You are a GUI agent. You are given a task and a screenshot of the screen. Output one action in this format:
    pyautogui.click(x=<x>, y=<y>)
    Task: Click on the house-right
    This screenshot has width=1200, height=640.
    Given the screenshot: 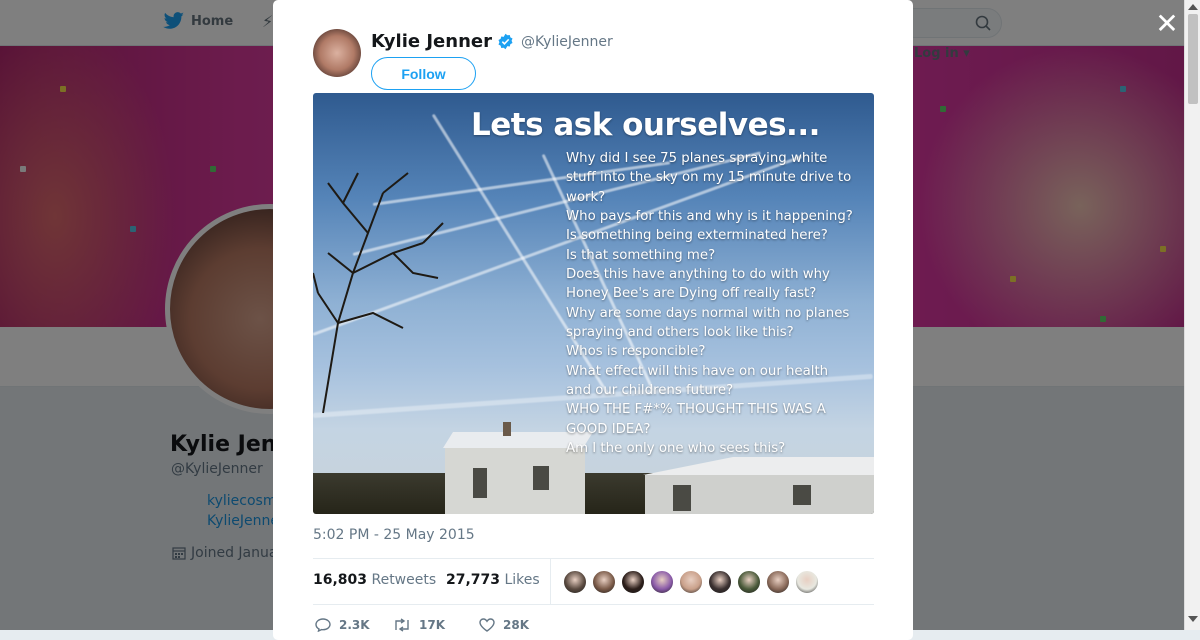 What is the action you would take?
    pyautogui.click(x=758, y=485)
    